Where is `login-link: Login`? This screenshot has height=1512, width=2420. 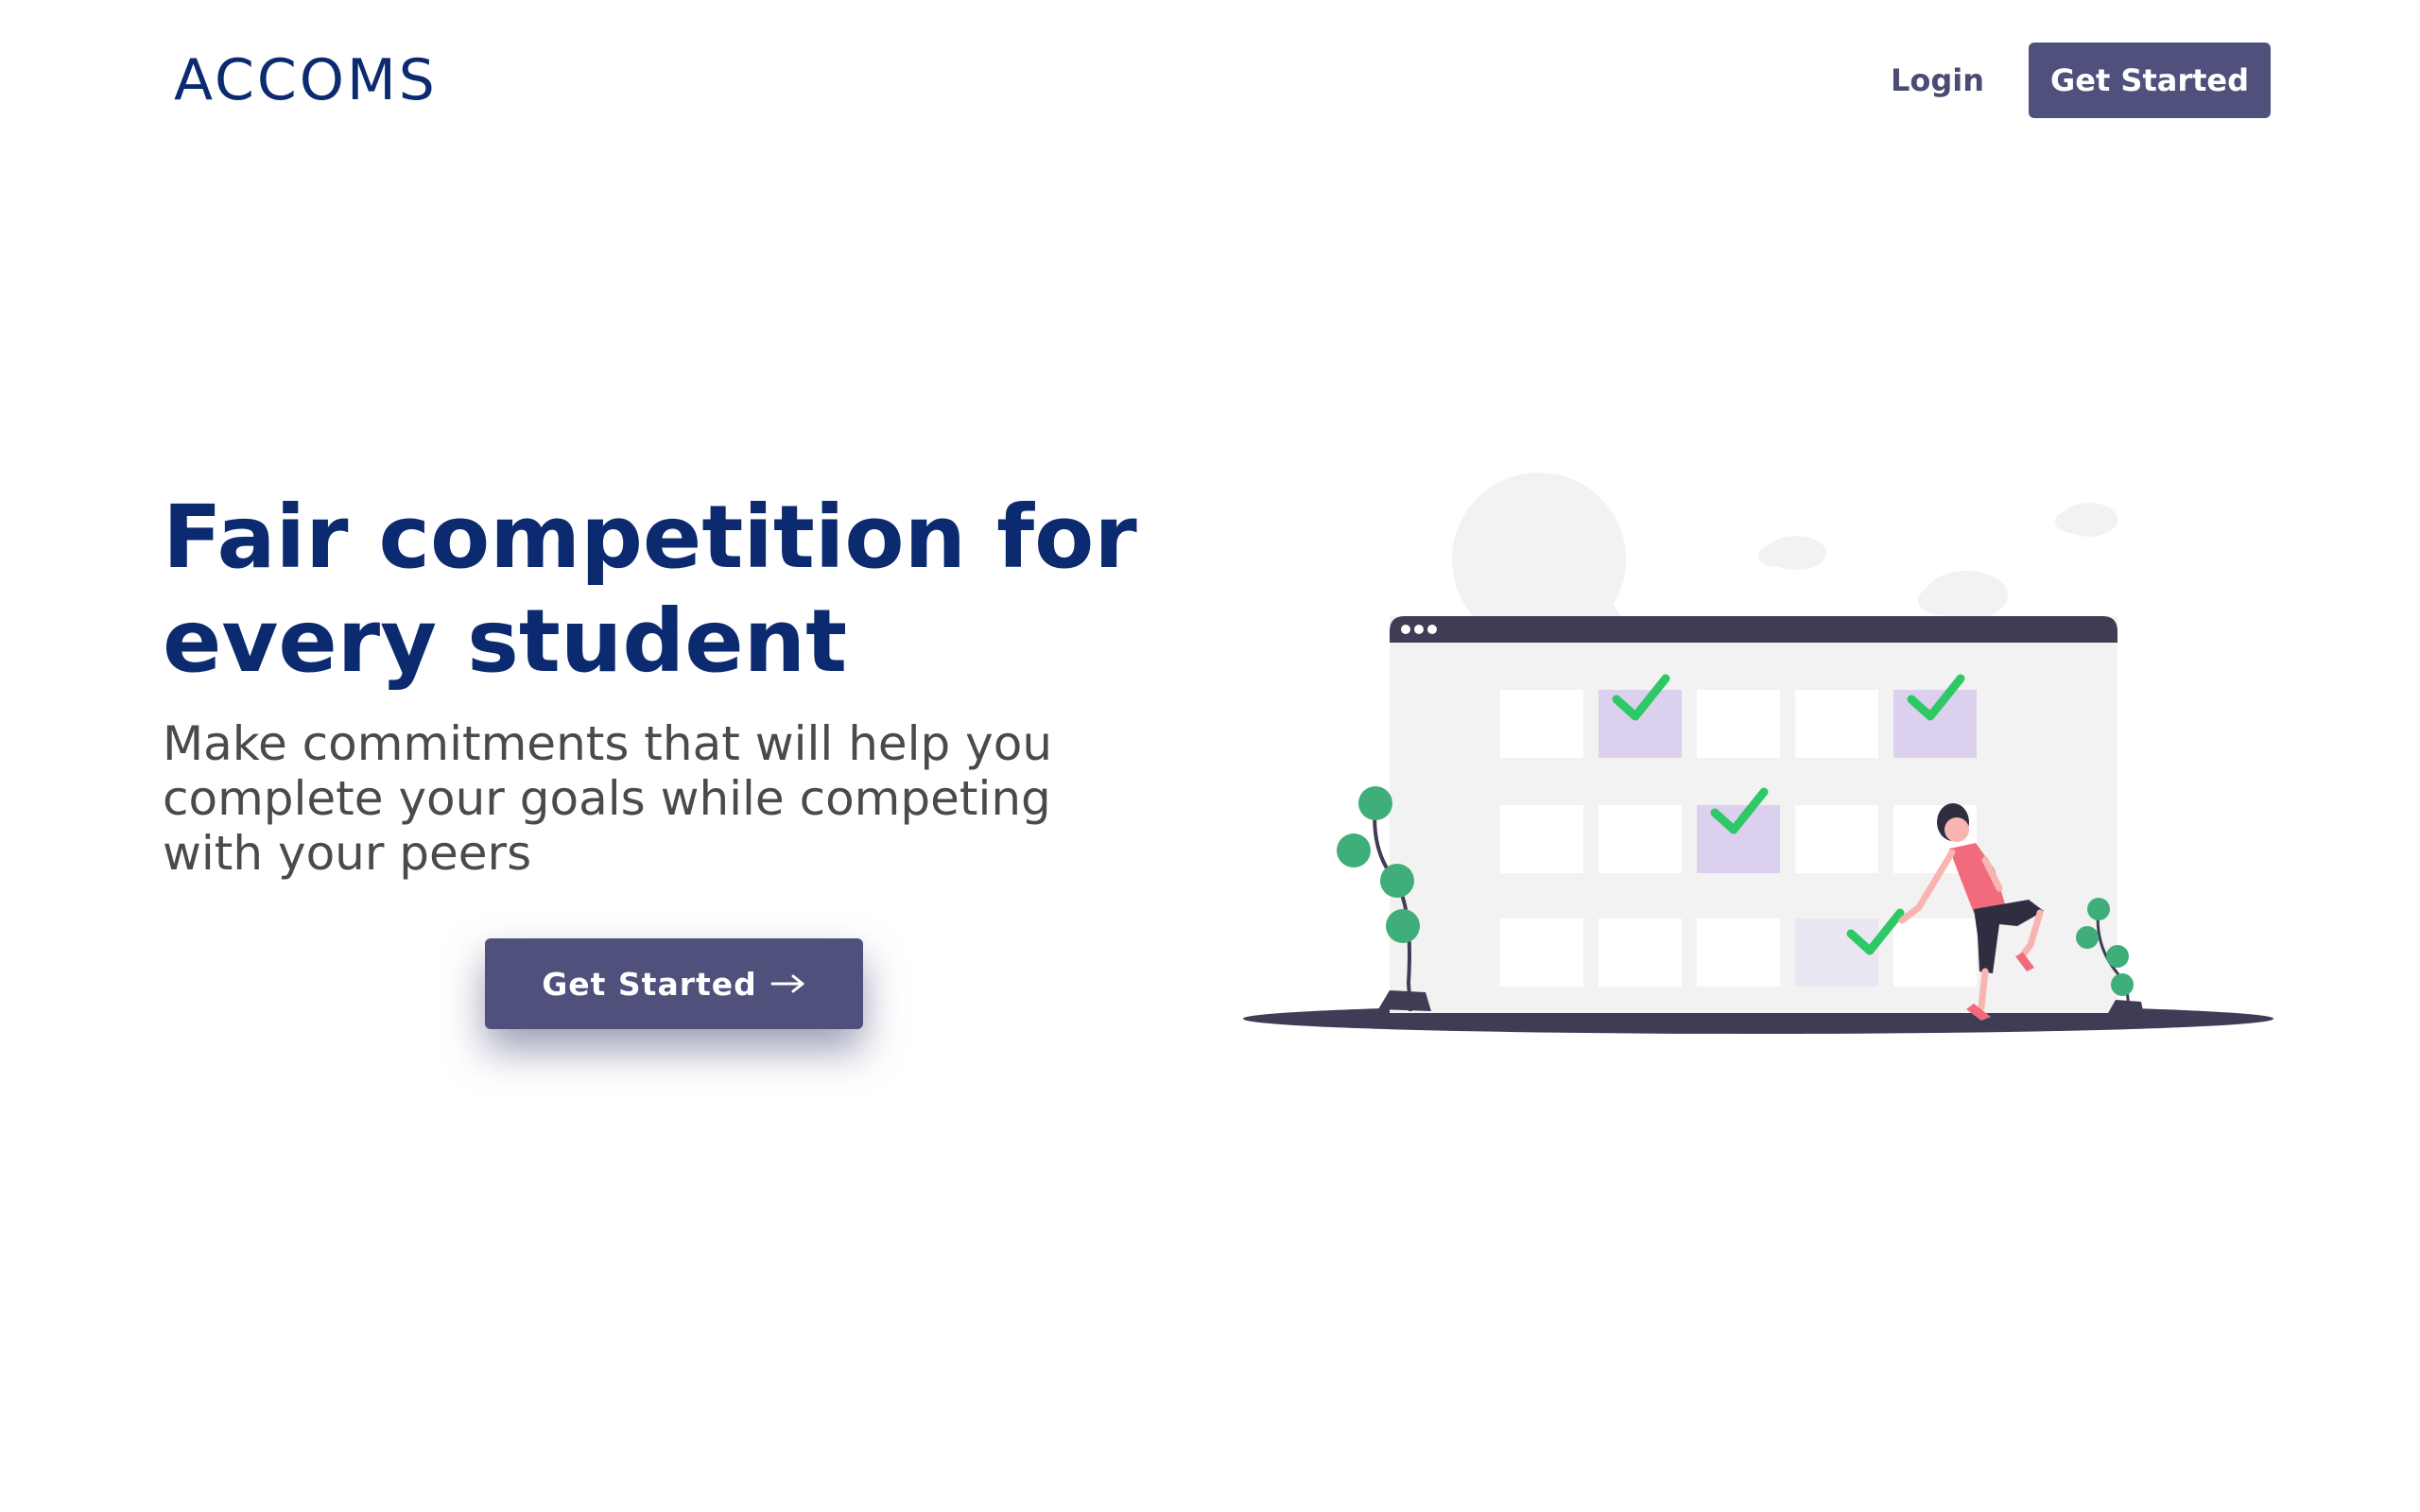 login-link: Login is located at coordinates (1937, 80).